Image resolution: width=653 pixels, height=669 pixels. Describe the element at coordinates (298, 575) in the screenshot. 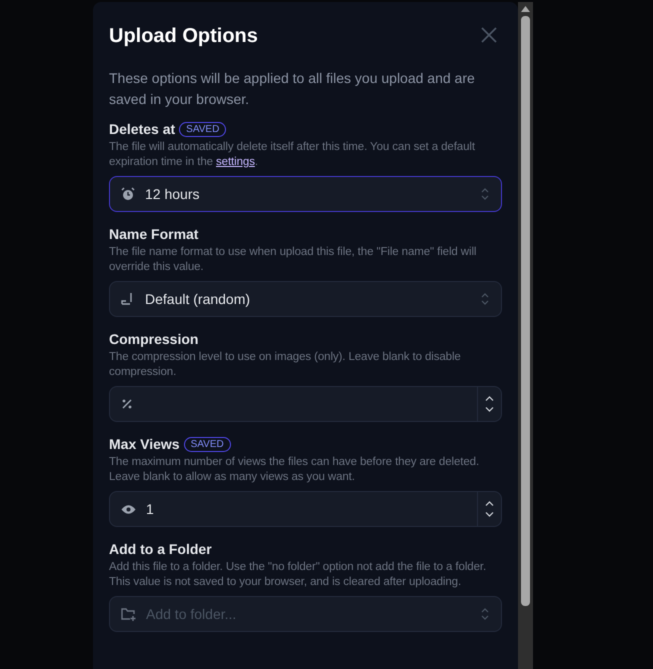

I see `field-help-text: Add this file to a folder. Use the "no folder" option not add the file to a folder. This value is not saved to your browser, and is cleared after uploading.` at that location.